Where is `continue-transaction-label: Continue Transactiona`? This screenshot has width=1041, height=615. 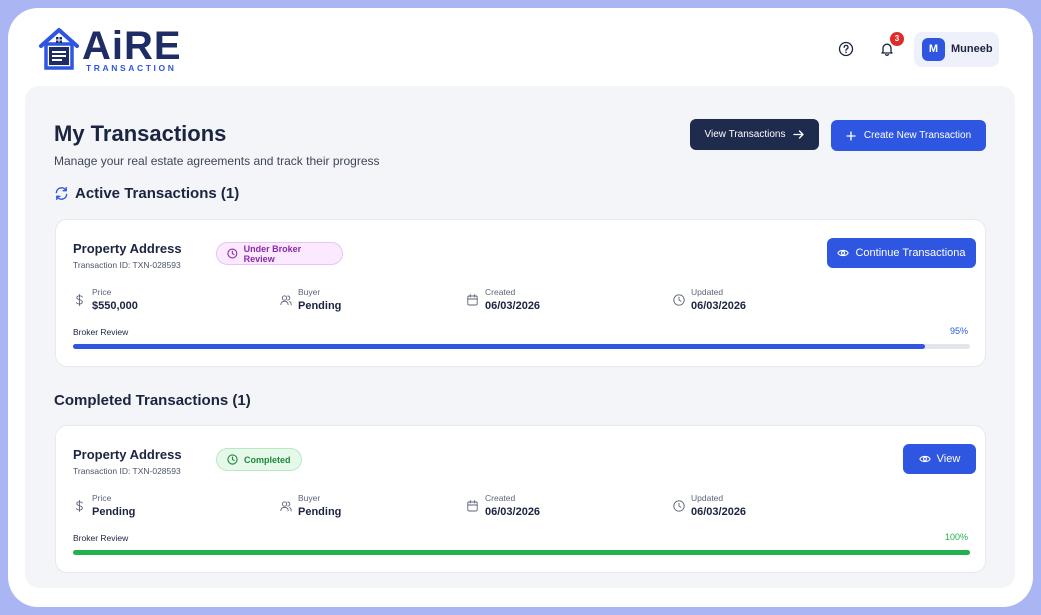 continue-transaction-label: Continue Transactiona is located at coordinates (910, 253).